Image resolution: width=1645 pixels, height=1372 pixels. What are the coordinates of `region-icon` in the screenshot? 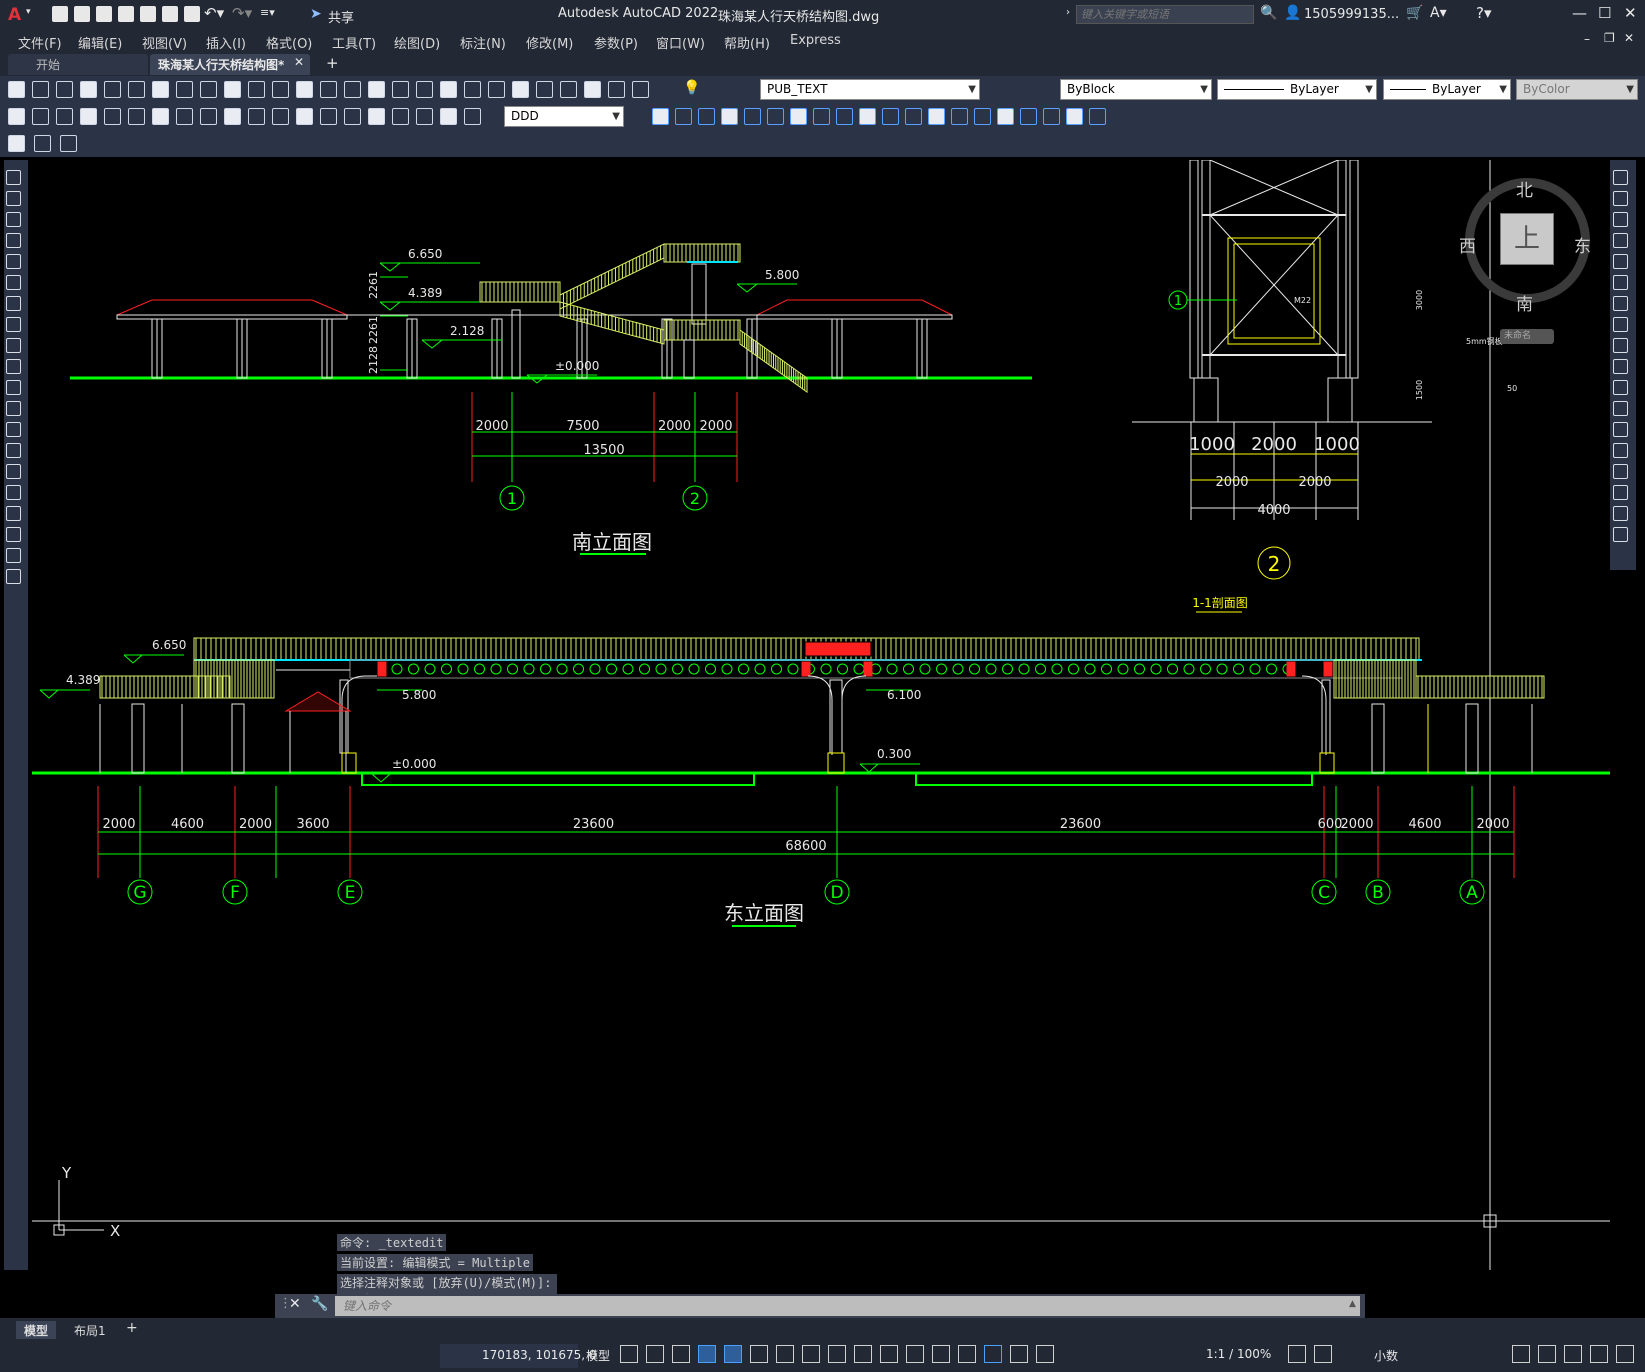 It's located at (13, 513).